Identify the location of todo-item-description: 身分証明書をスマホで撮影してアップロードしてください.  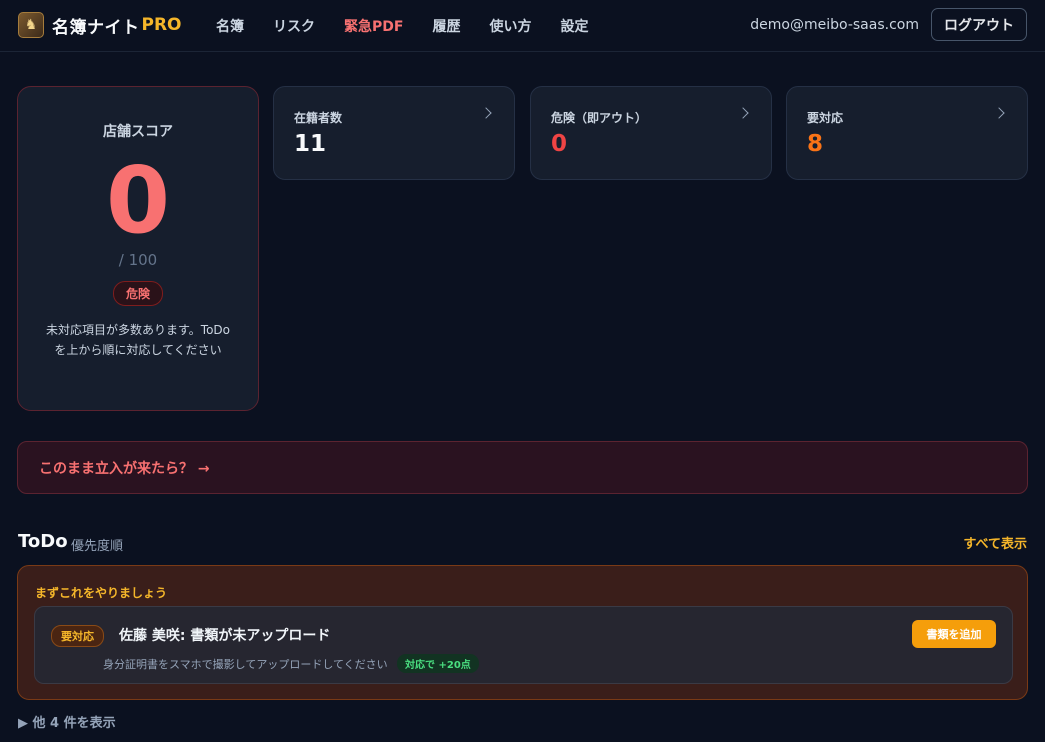
(245, 664).